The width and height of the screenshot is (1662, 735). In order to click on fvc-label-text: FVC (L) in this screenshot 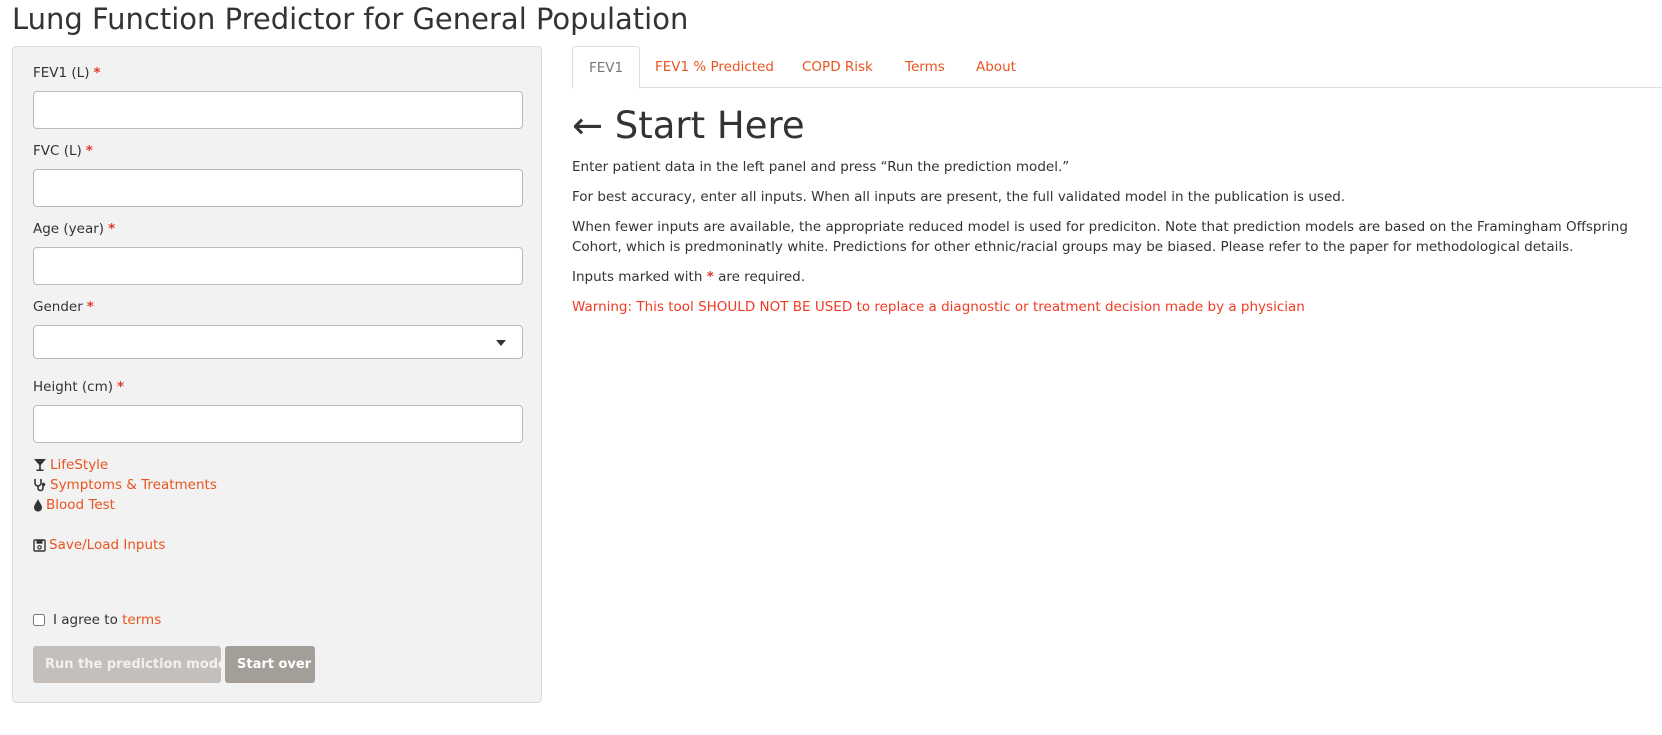, I will do `click(57, 151)`.